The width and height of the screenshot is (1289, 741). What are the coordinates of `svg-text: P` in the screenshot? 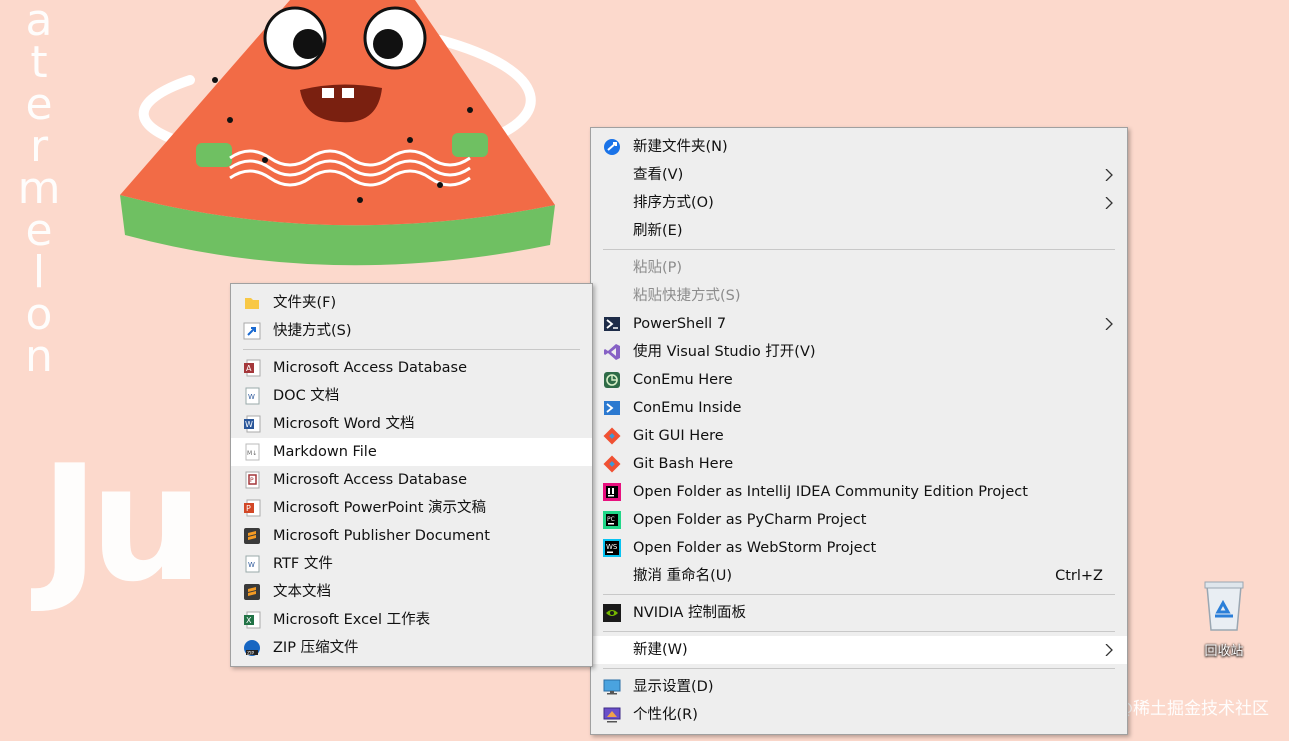 It's located at (252, 480).